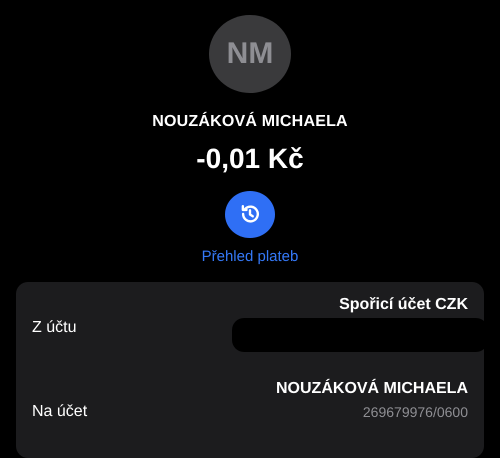 This screenshot has width=500, height=458. What do you see at coordinates (250, 54) in the screenshot?
I see `avatar: NM` at bounding box center [250, 54].